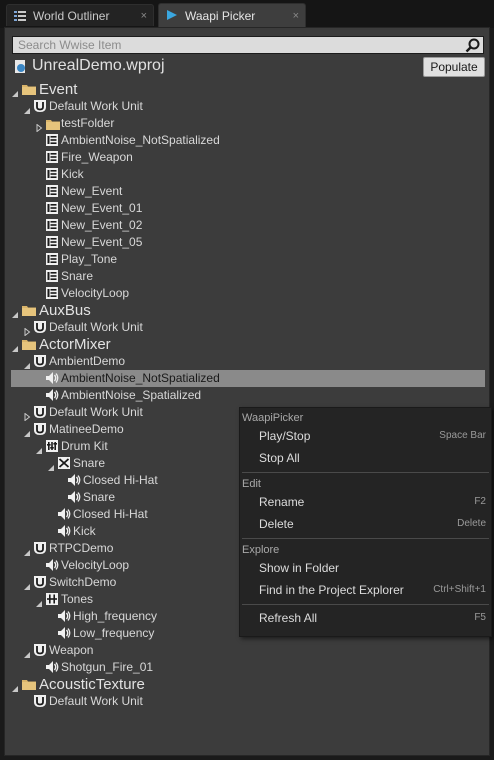 The image size is (494, 760). What do you see at coordinates (248, 67) in the screenshot?
I see `project-header: UnrealDemo.wproj` at bounding box center [248, 67].